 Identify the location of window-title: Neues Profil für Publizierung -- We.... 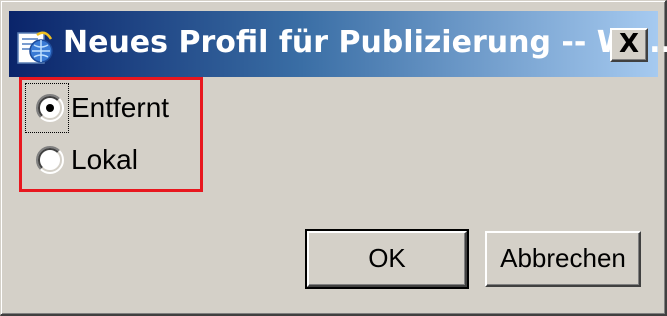
(365, 42).